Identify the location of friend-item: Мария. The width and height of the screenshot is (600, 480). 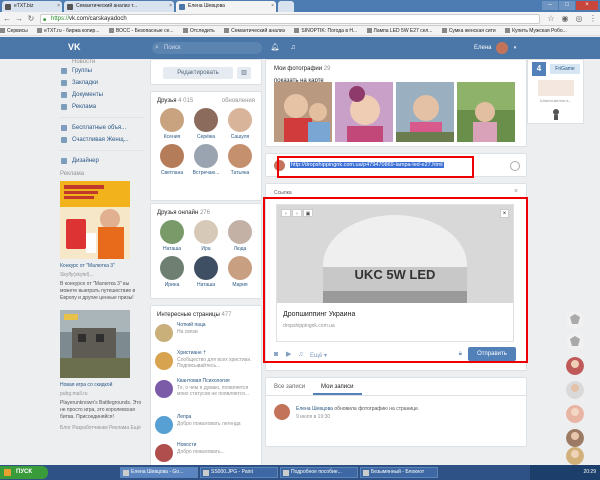
(240, 272).